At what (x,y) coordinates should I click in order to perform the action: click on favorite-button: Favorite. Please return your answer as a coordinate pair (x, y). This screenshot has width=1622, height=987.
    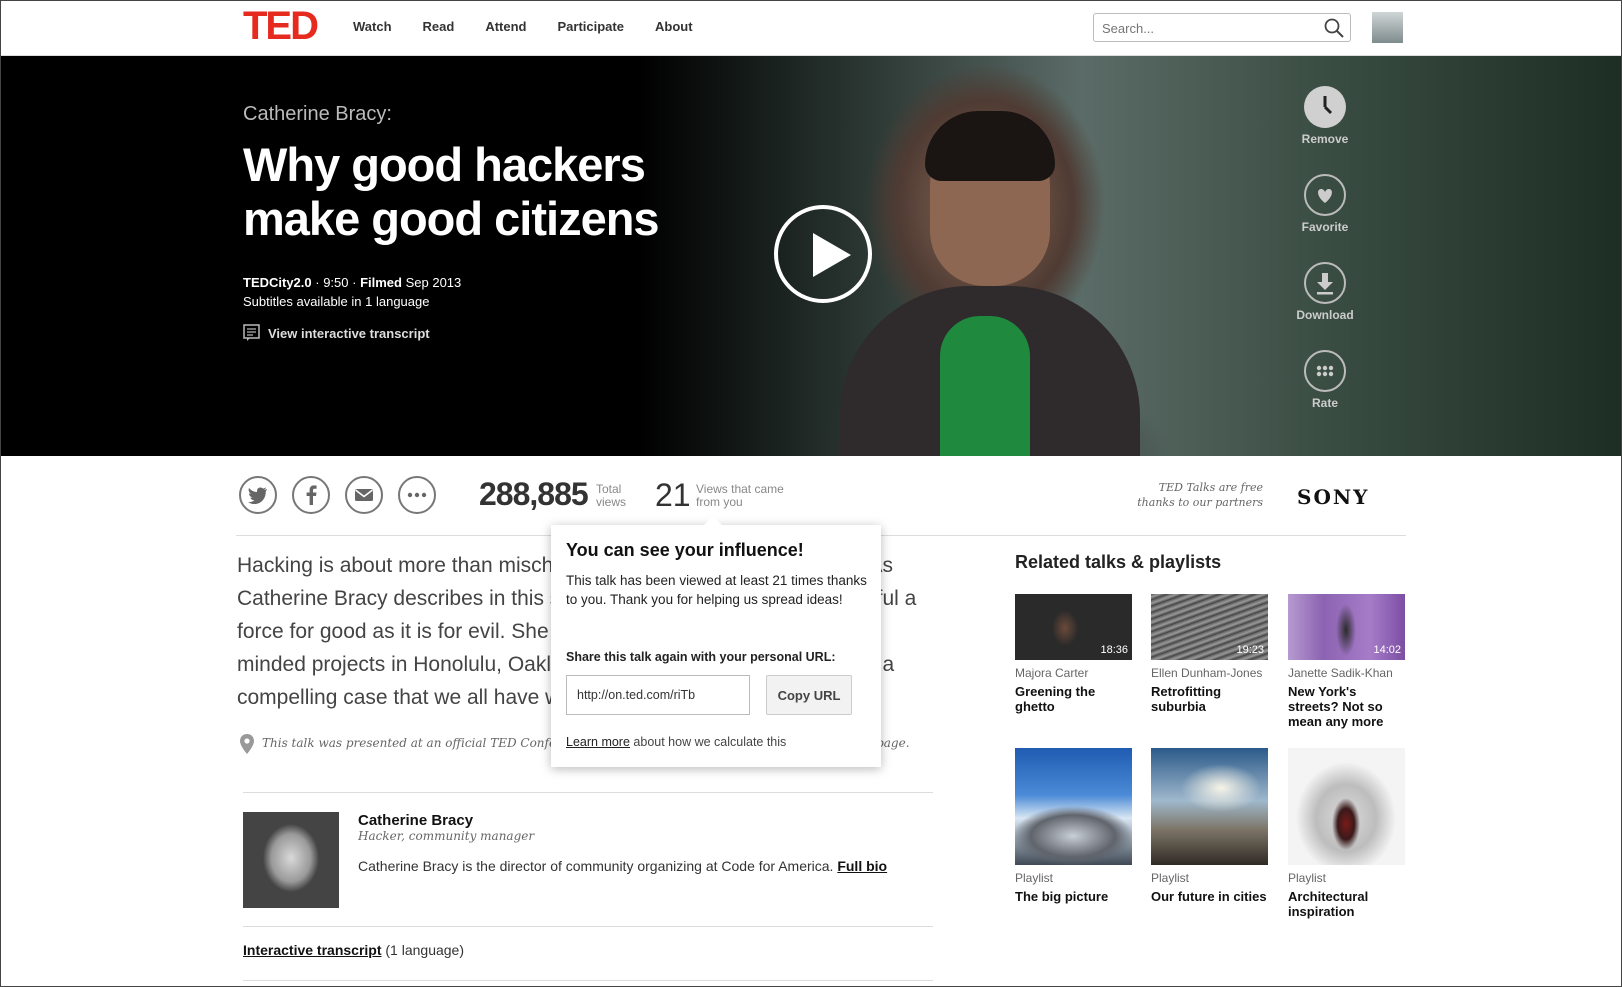
    Looking at the image, I should click on (1325, 204).